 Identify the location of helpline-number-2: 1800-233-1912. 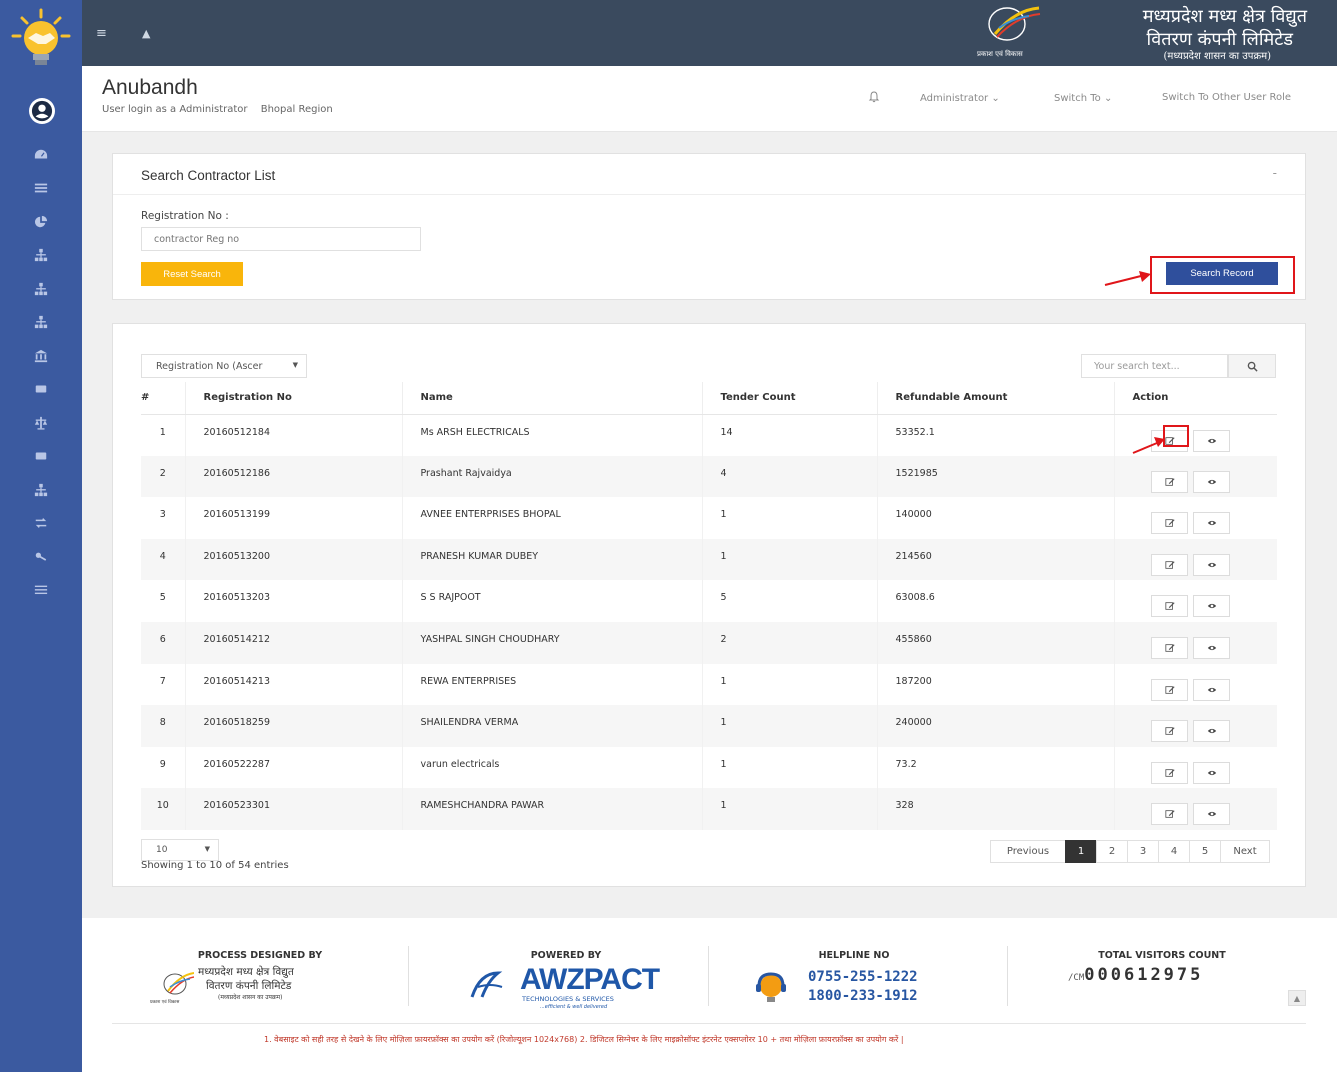
(863, 996).